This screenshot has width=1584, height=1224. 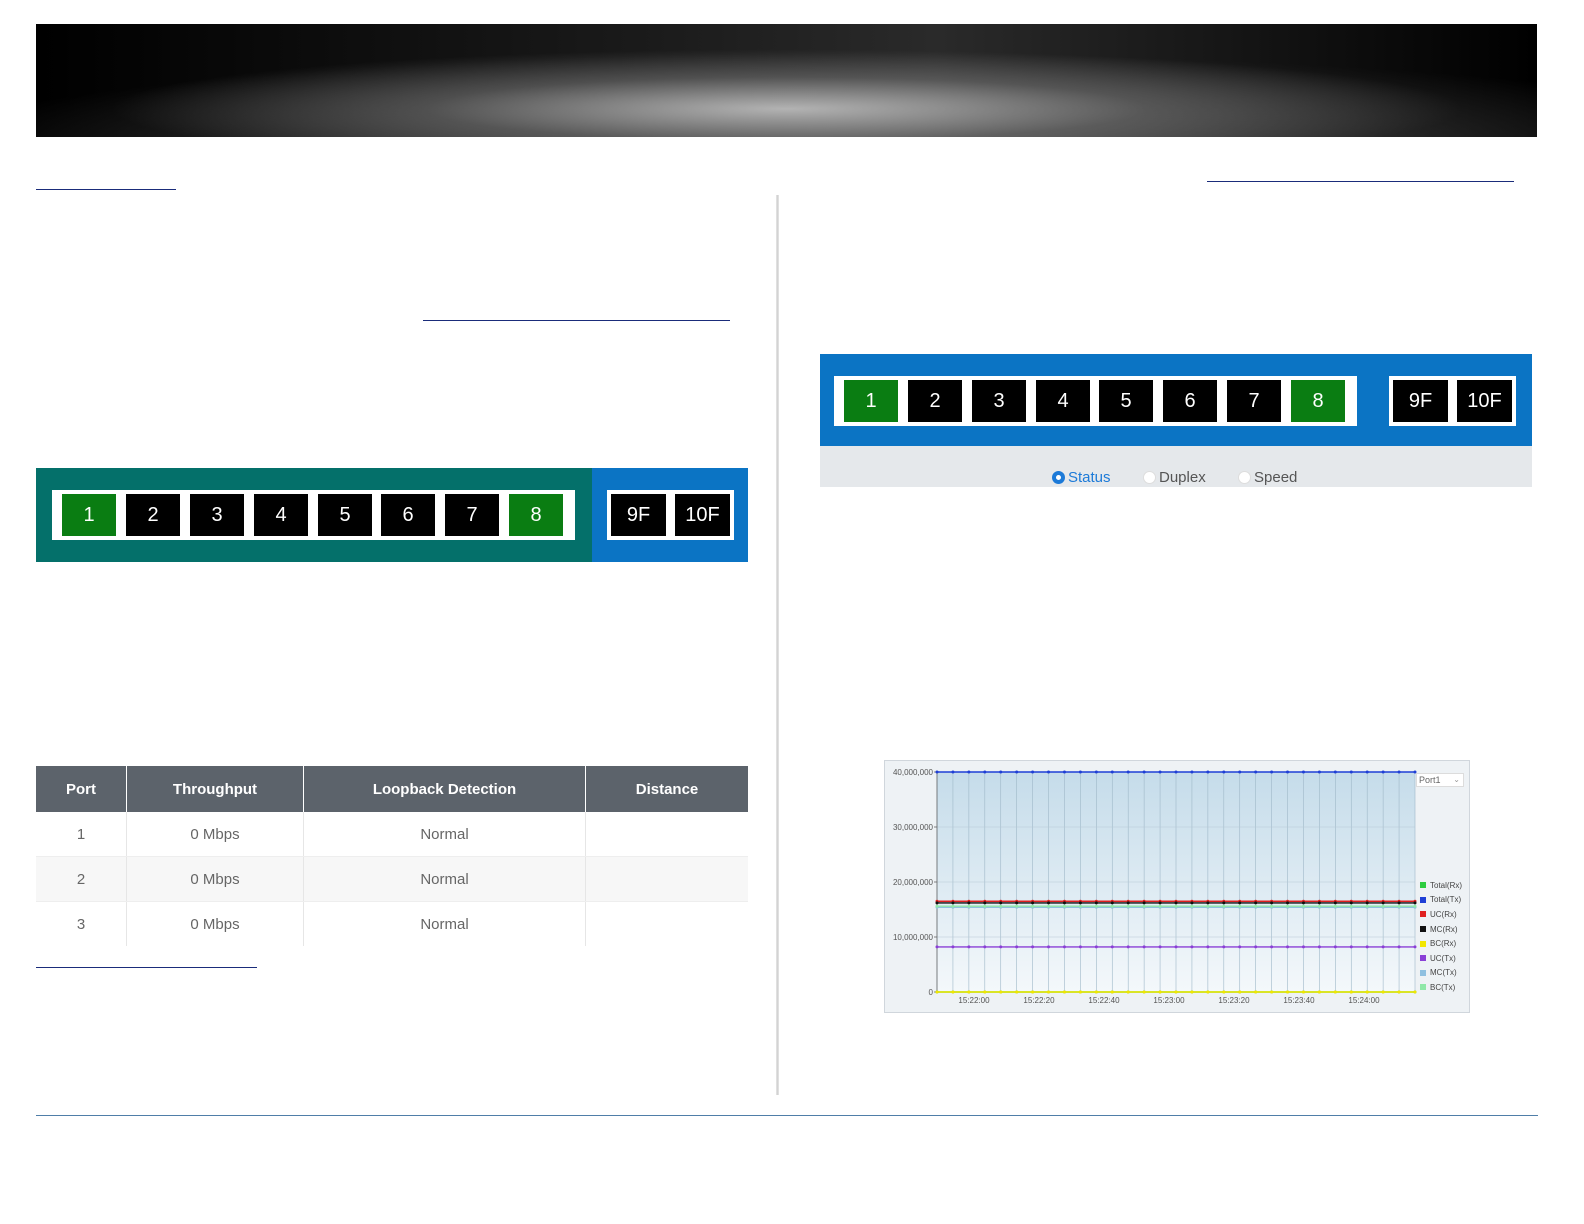 I want to click on section-heading-underline, so click(x=106, y=189).